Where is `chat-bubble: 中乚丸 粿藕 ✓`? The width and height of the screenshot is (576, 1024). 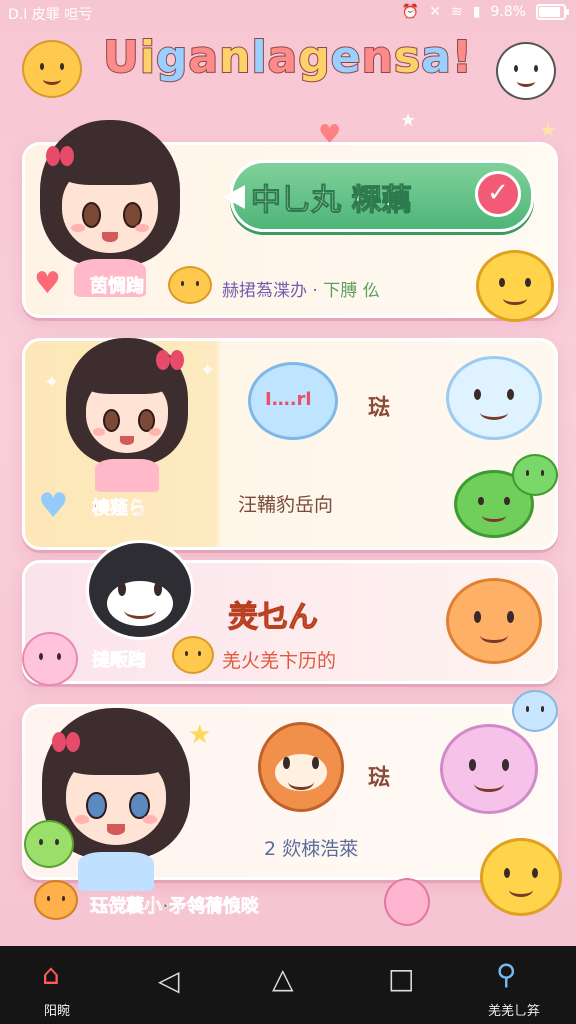 chat-bubble: 中乚丸 粿藕 ✓ is located at coordinates (378, 196).